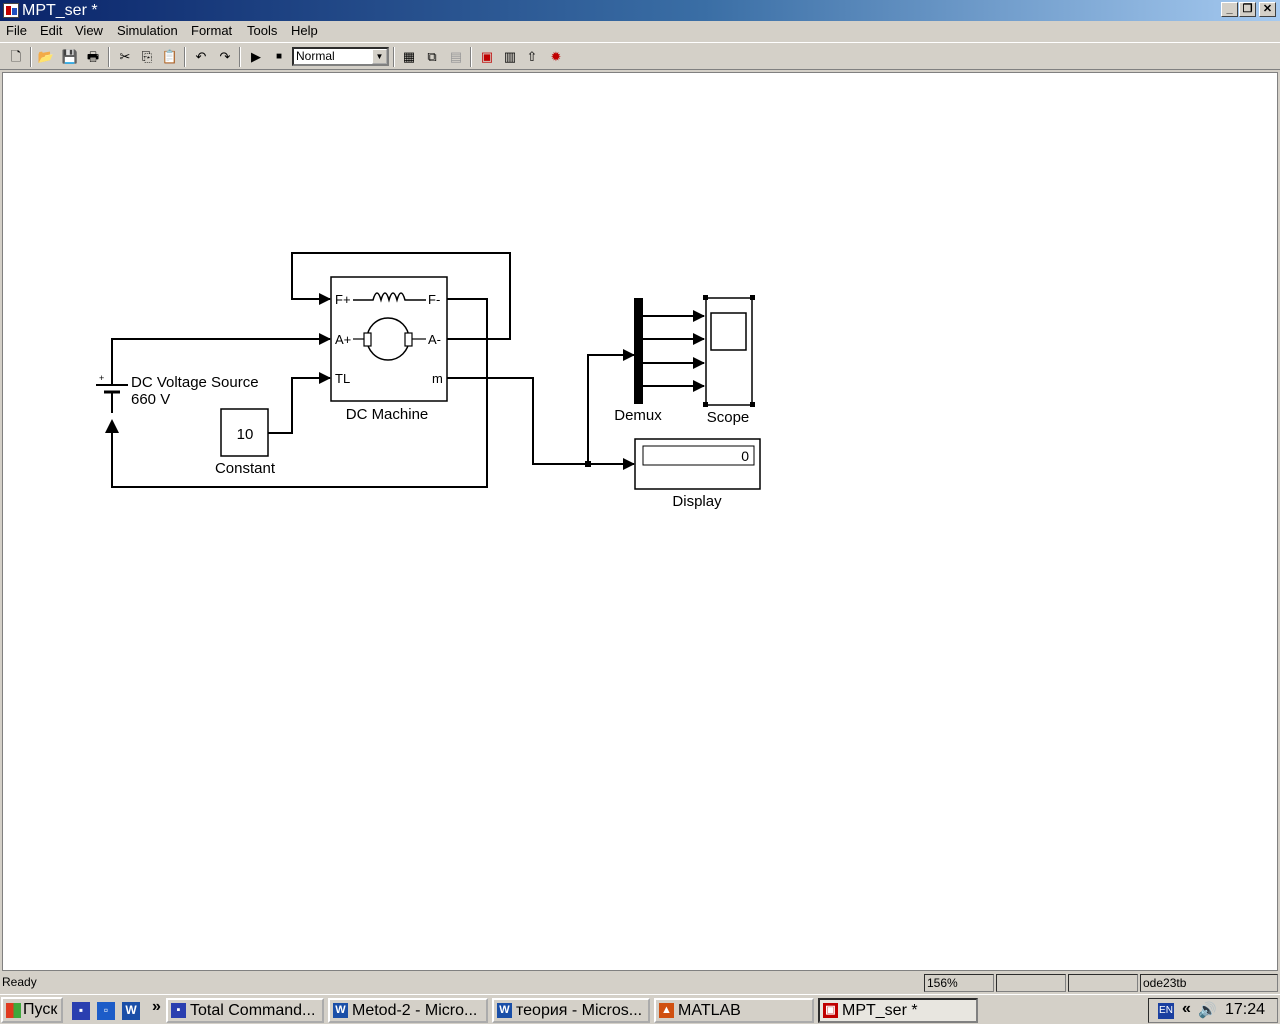 This screenshot has height=1024, width=1280. What do you see at coordinates (343, 339) in the screenshot?
I see `port-a-plus: A+` at bounding box center [343, 339].